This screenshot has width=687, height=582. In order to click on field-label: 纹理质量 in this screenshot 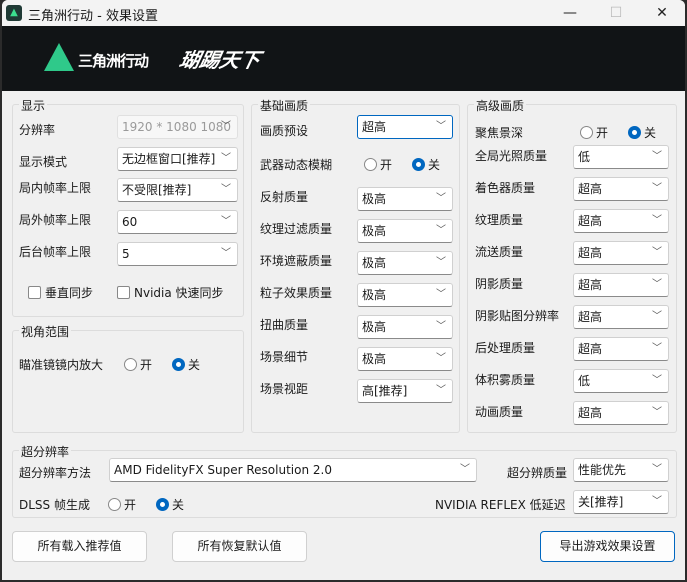, I will do `click(499, 220)`.